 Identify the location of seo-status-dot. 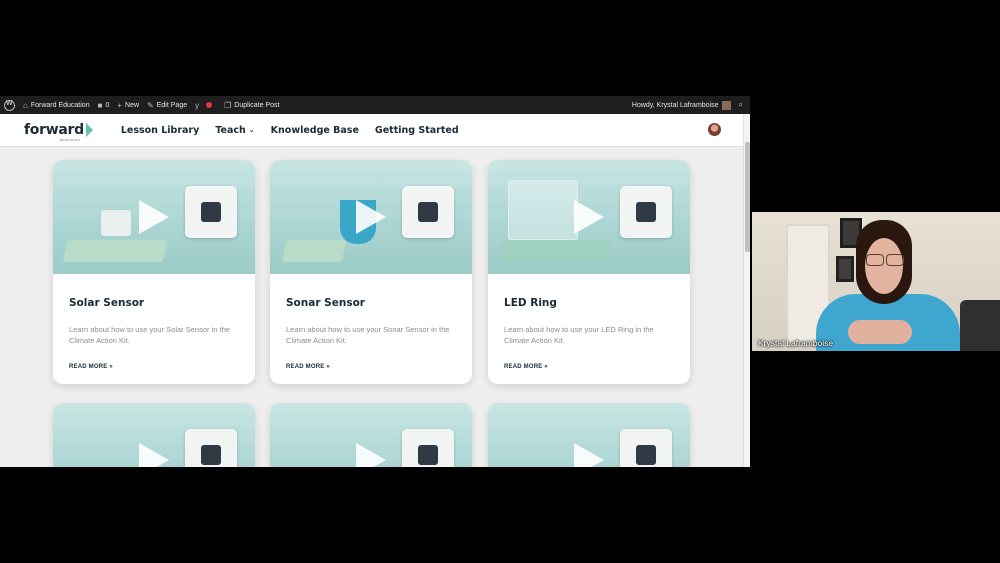
(209, 105).